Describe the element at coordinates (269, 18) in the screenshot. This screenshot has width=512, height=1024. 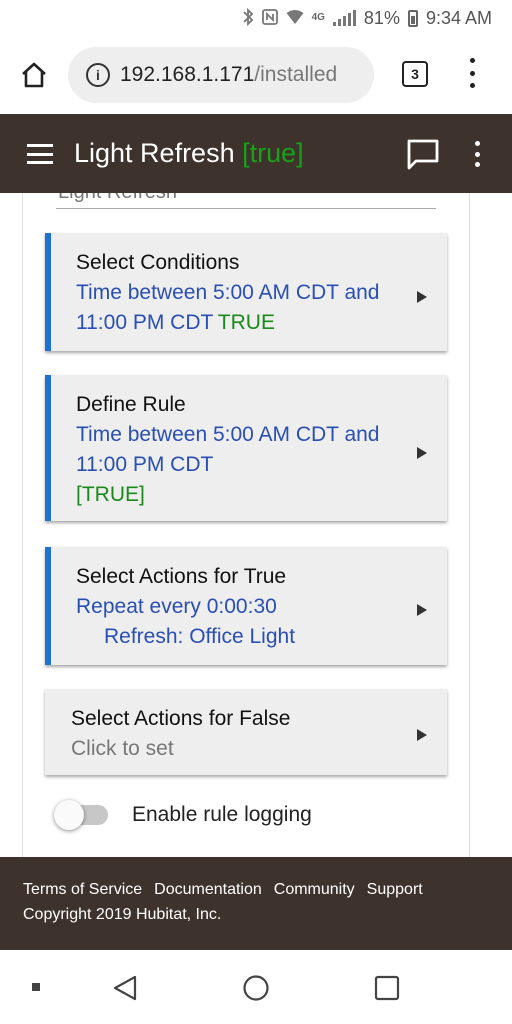
I see `nfc-icon` at that location.